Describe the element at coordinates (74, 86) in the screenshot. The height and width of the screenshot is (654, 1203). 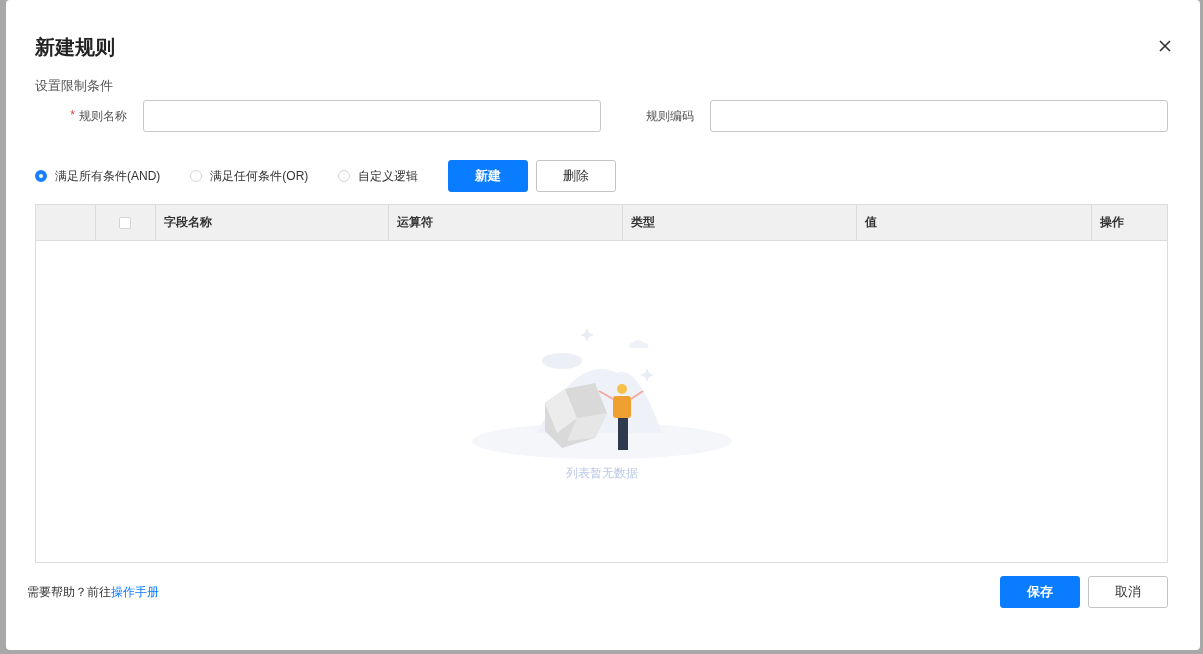
I see `section-title: 设置限制条件` at that location.